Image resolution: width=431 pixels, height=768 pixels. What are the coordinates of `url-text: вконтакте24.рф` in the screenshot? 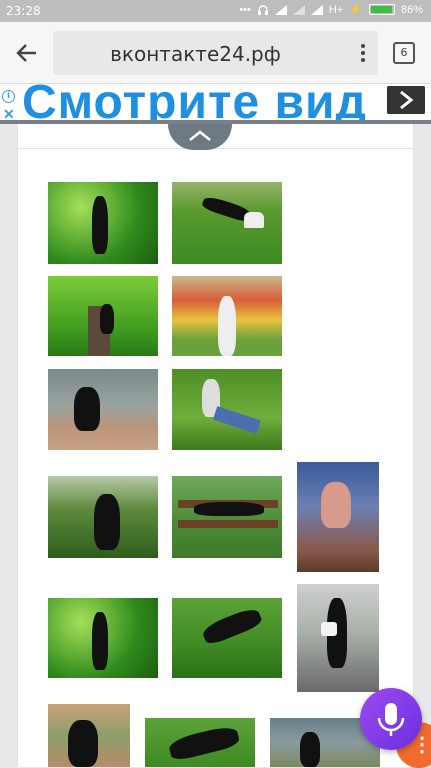 It's located at (195, 54).